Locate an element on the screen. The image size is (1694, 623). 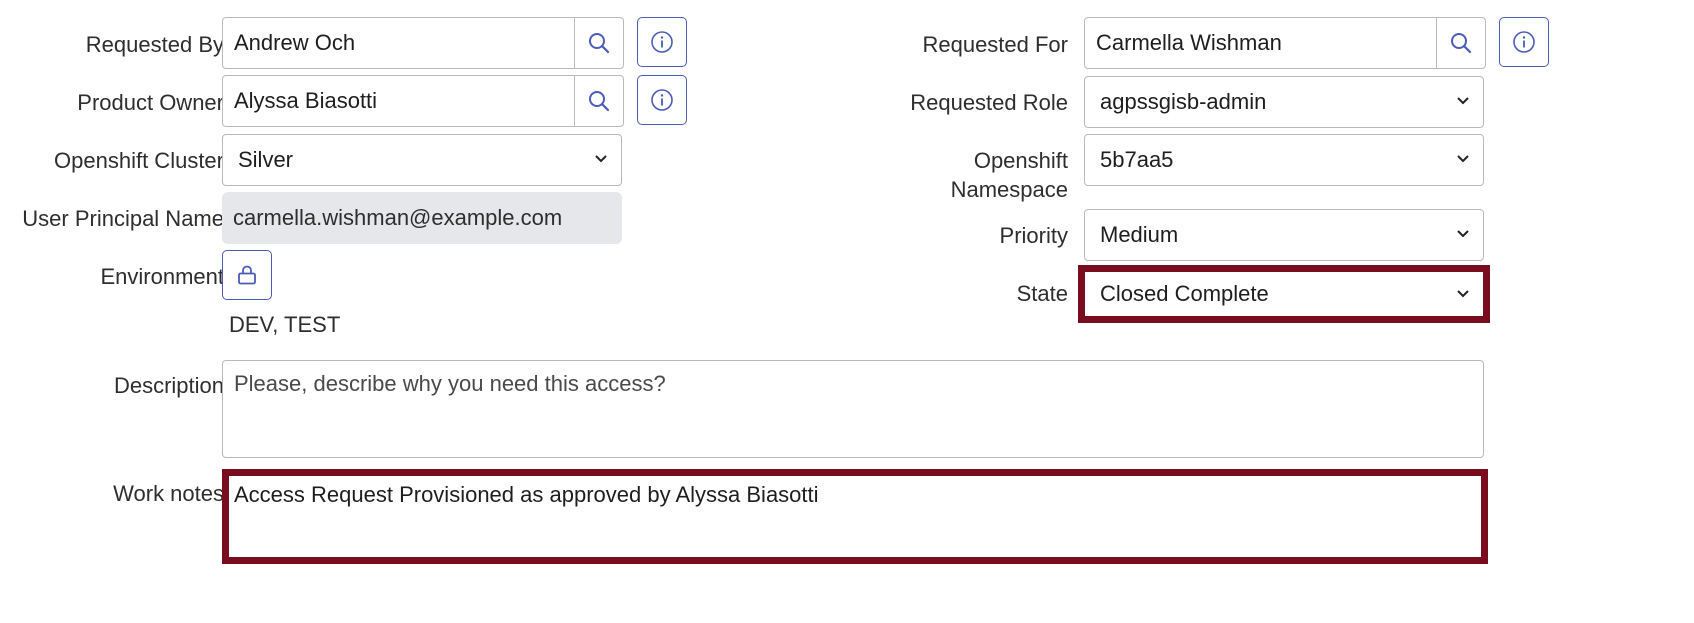
requested-by-info-button is located at coordinates (662, 42).